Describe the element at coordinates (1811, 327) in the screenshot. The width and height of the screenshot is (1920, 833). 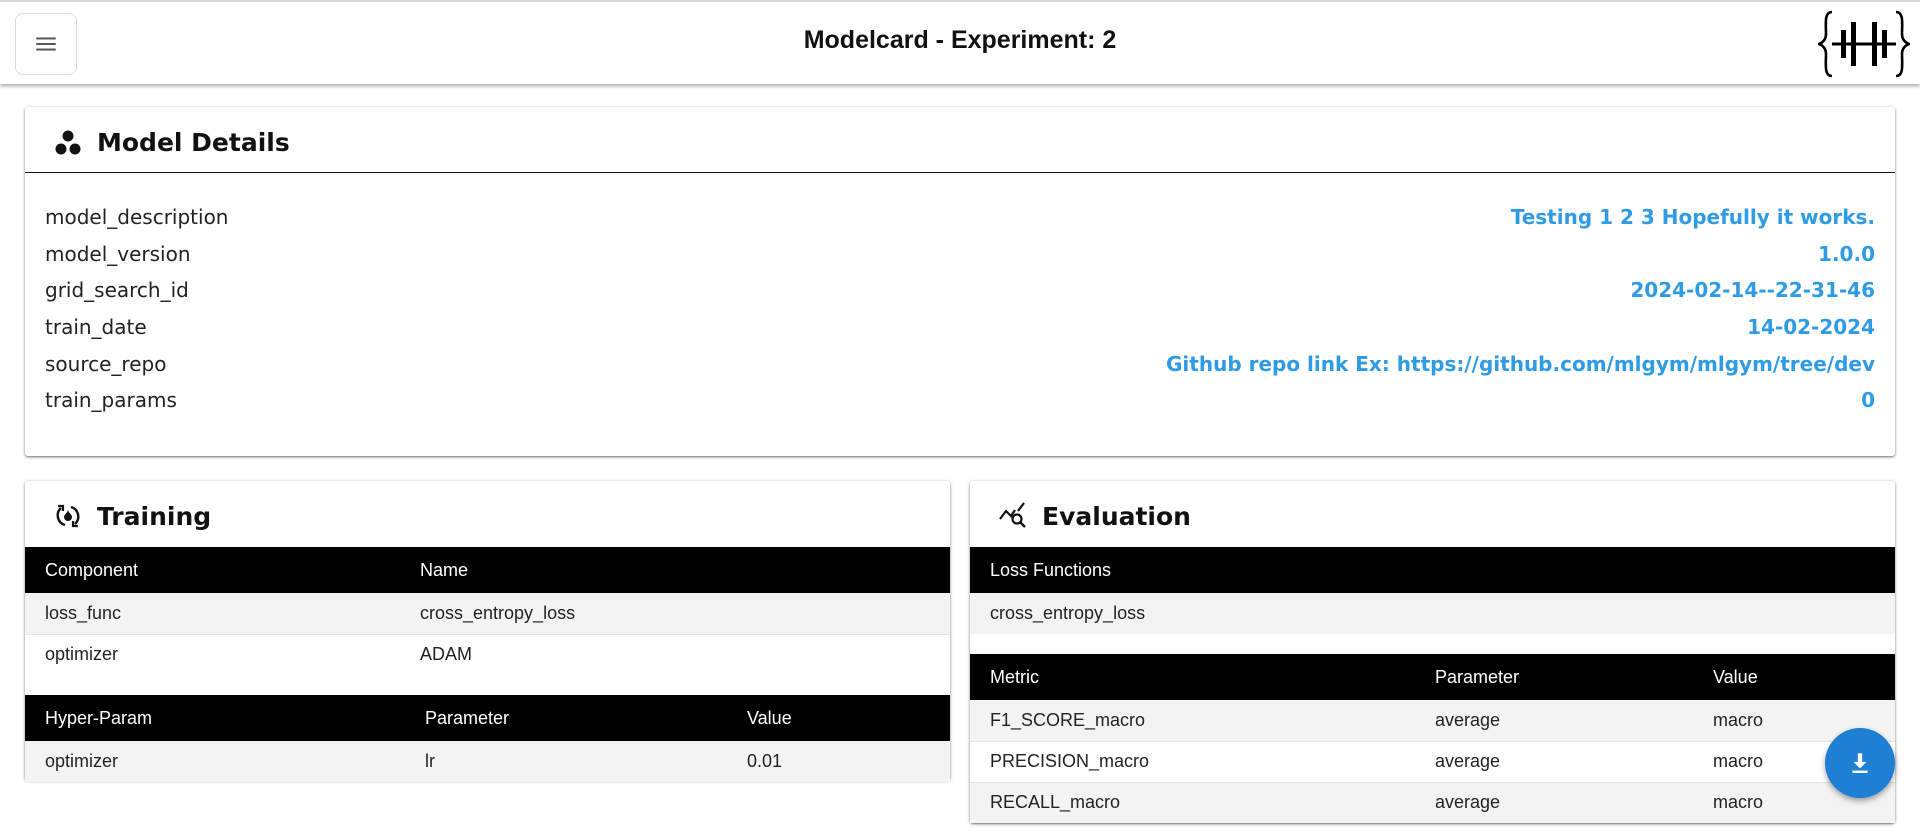
I see `detail-value: 14-02-2024` at that location.